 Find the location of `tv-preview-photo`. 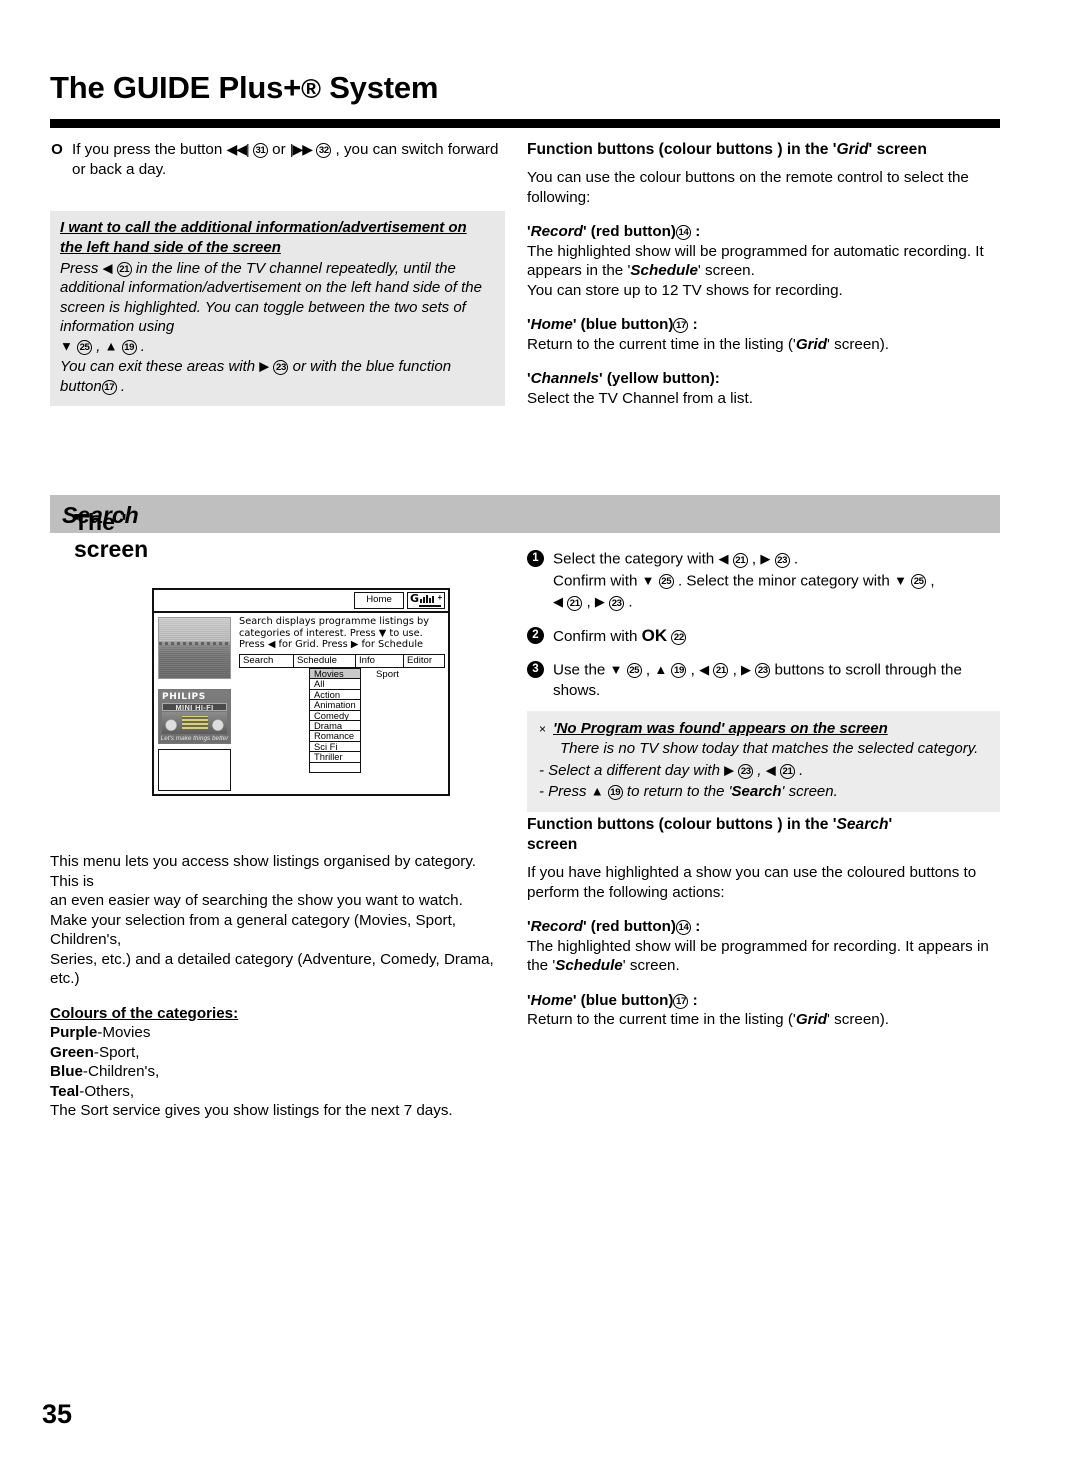

tv-preview-photo is located at coordinates (194, 648).